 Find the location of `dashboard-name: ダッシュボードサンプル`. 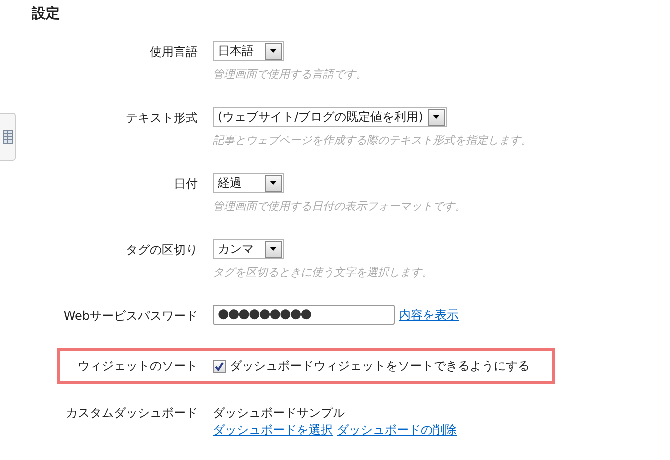

dashboard-name: ダッシュボードサンプル is located at coordinates (279, 413).